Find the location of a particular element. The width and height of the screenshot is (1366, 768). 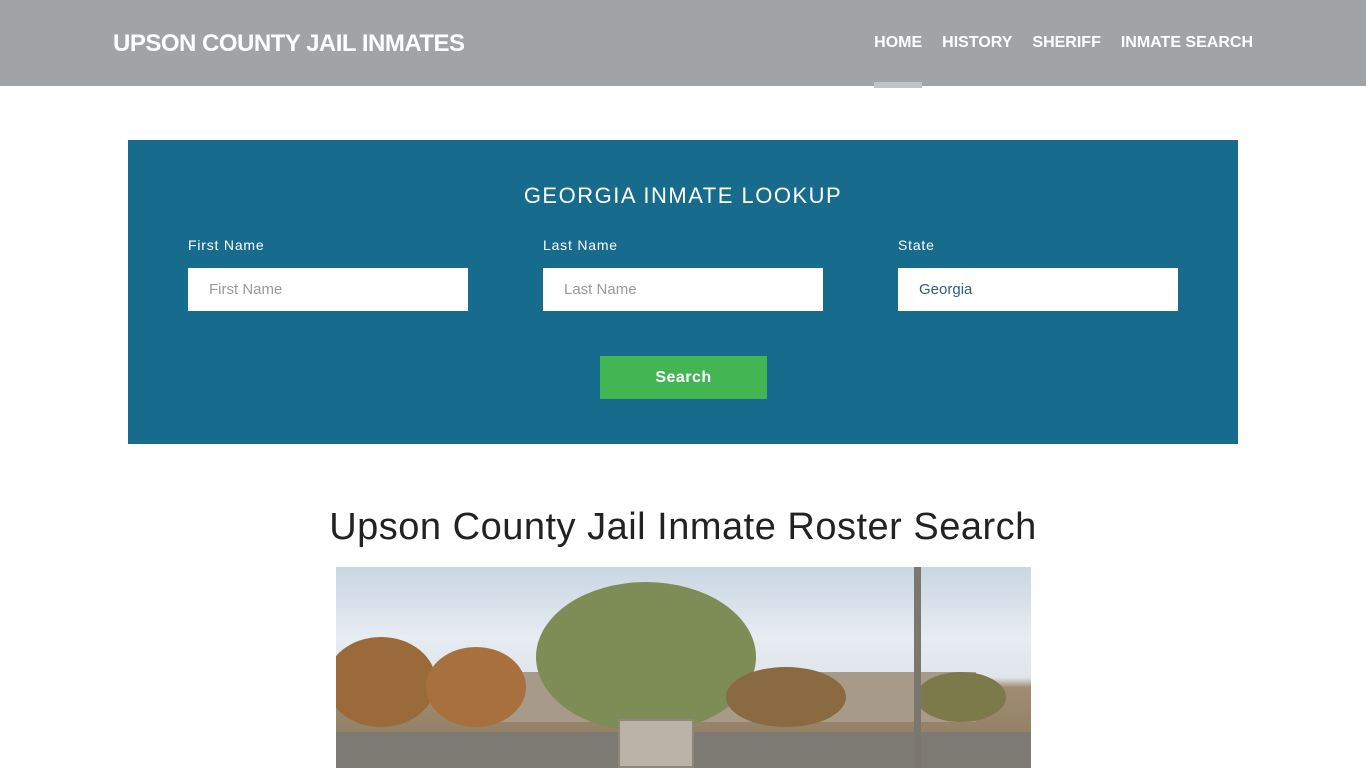

lookup-title: GEORGIA INMATE LOOKUP is located at coordinates (683, 195).